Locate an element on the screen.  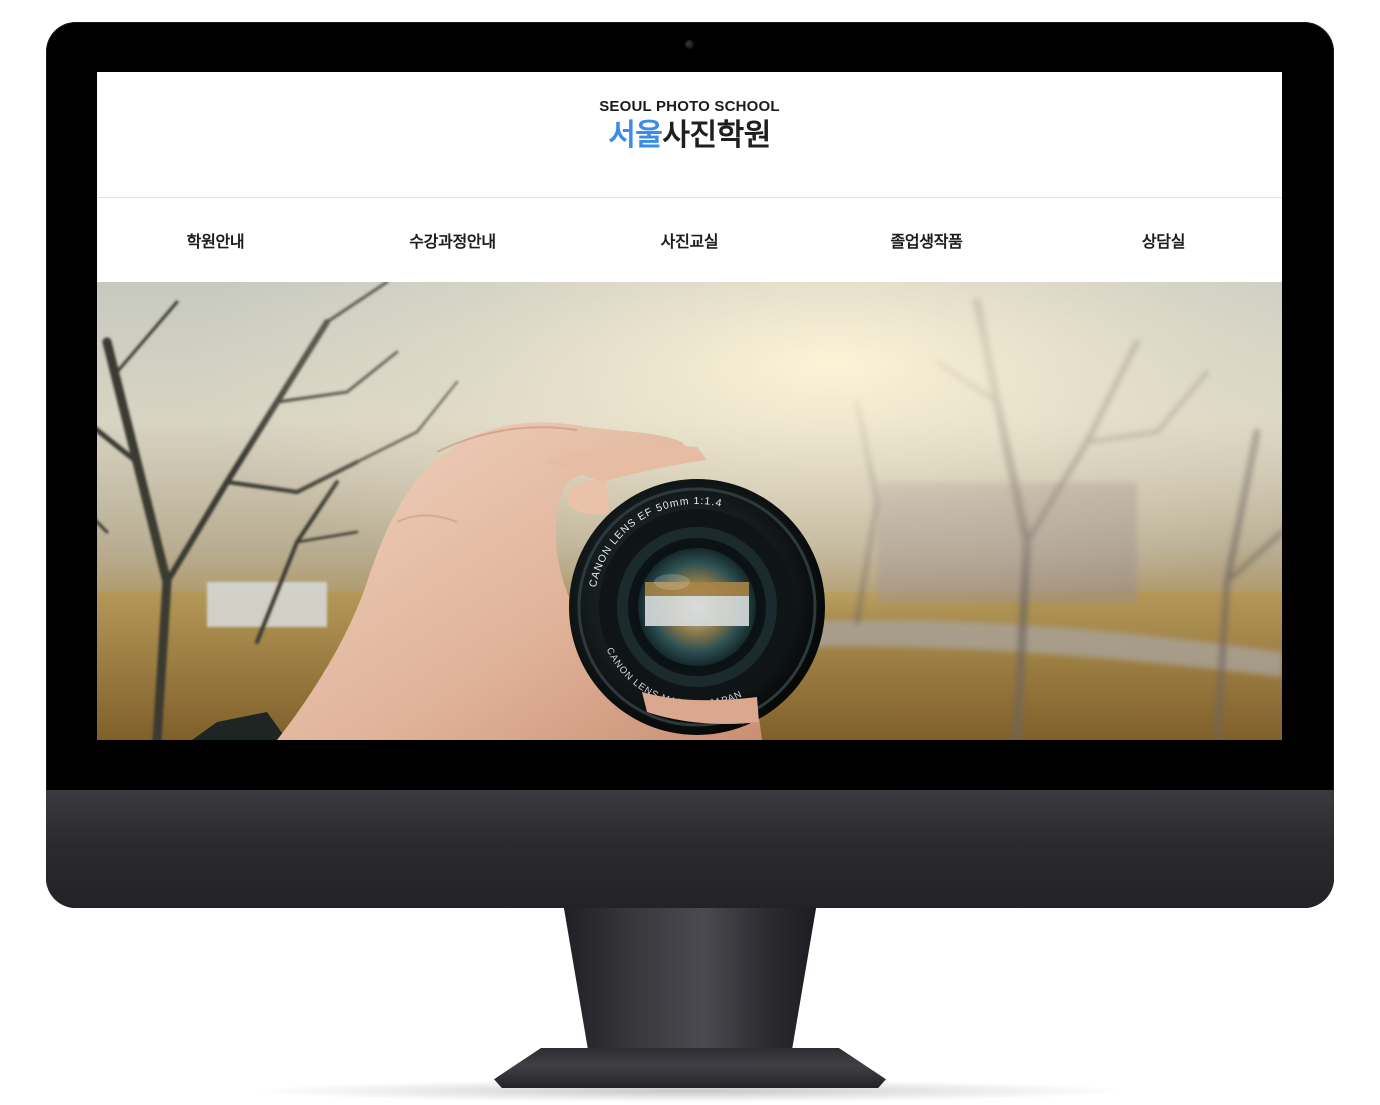
logo-korean-text: 서울사진학원 is located at coordinates (689, 136).